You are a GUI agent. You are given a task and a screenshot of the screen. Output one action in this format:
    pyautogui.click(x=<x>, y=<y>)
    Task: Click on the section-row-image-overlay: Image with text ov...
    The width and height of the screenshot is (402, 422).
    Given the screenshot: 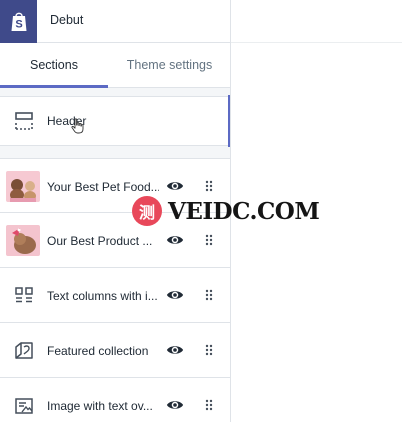 What is the action you would take?
    pyautogui.click(x=115, y=400)
    